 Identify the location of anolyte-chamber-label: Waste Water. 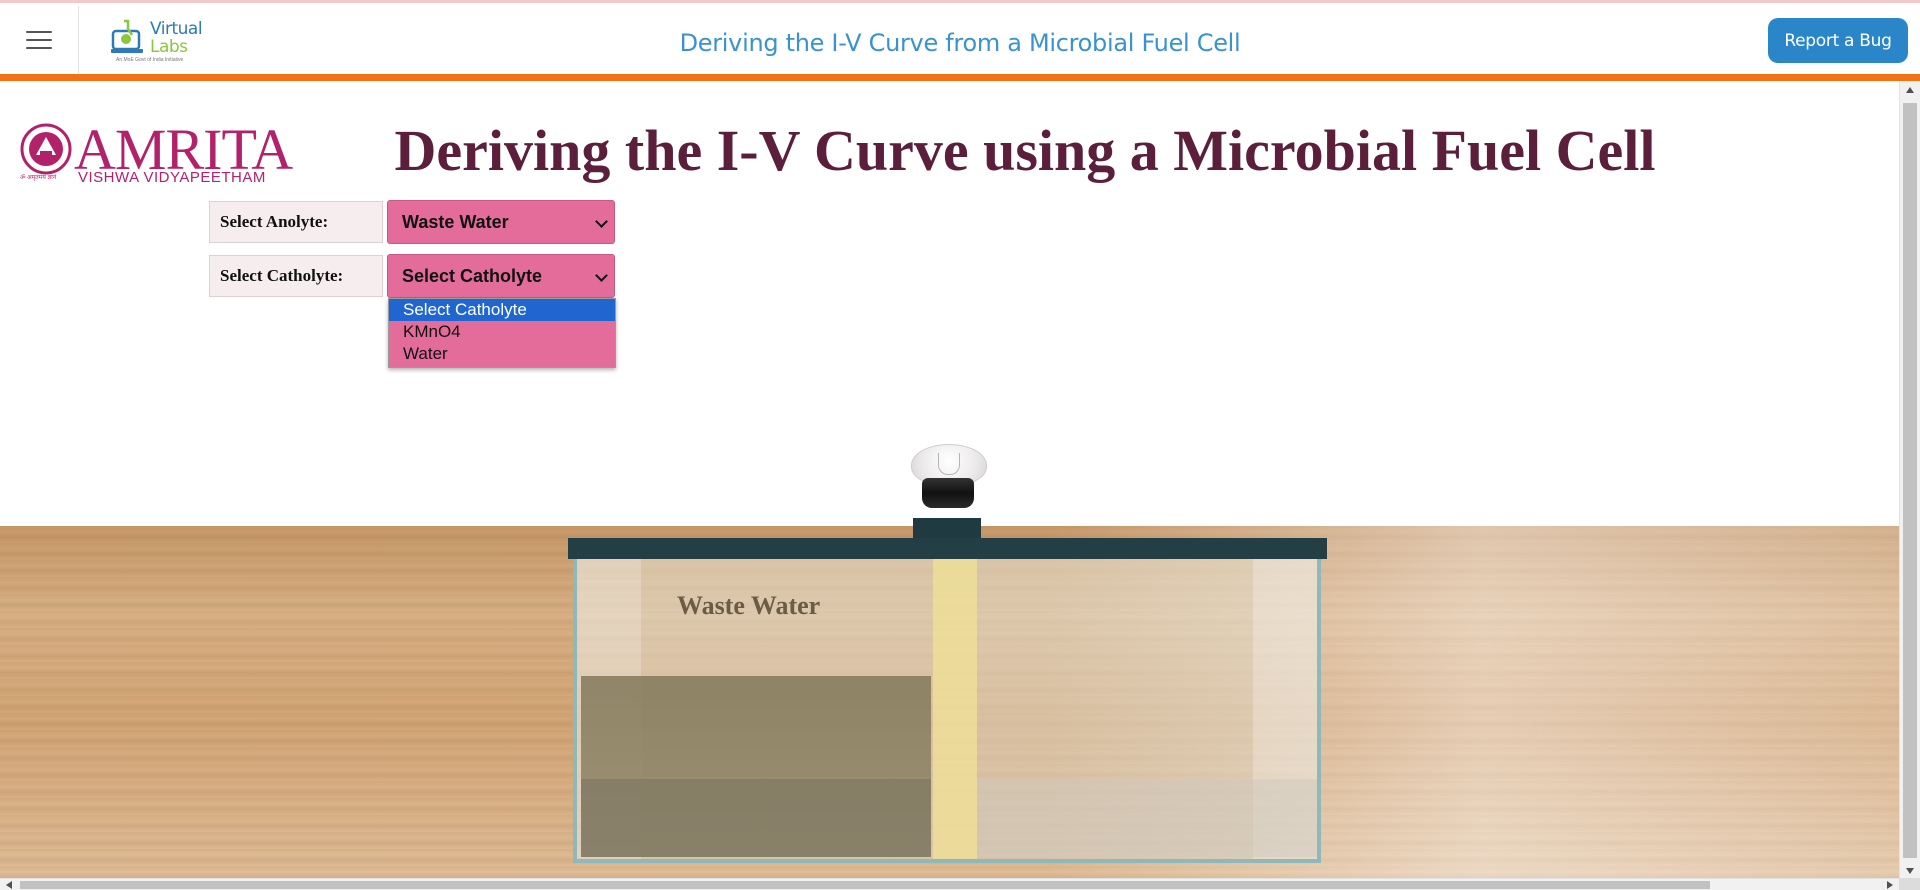
(749, 605).